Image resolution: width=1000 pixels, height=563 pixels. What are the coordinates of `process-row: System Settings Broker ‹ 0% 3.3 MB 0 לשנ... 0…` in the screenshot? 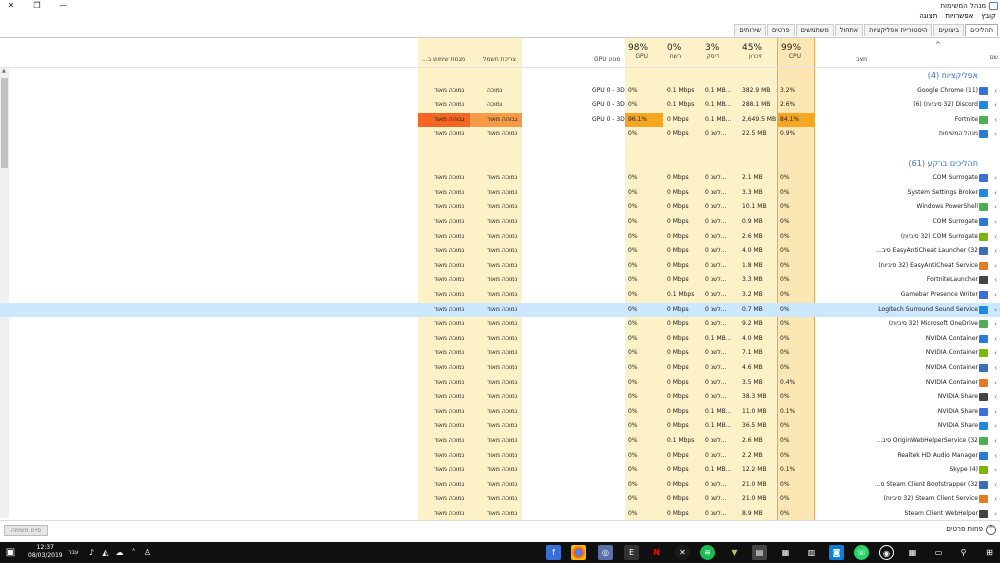 It's located at (500, 193).